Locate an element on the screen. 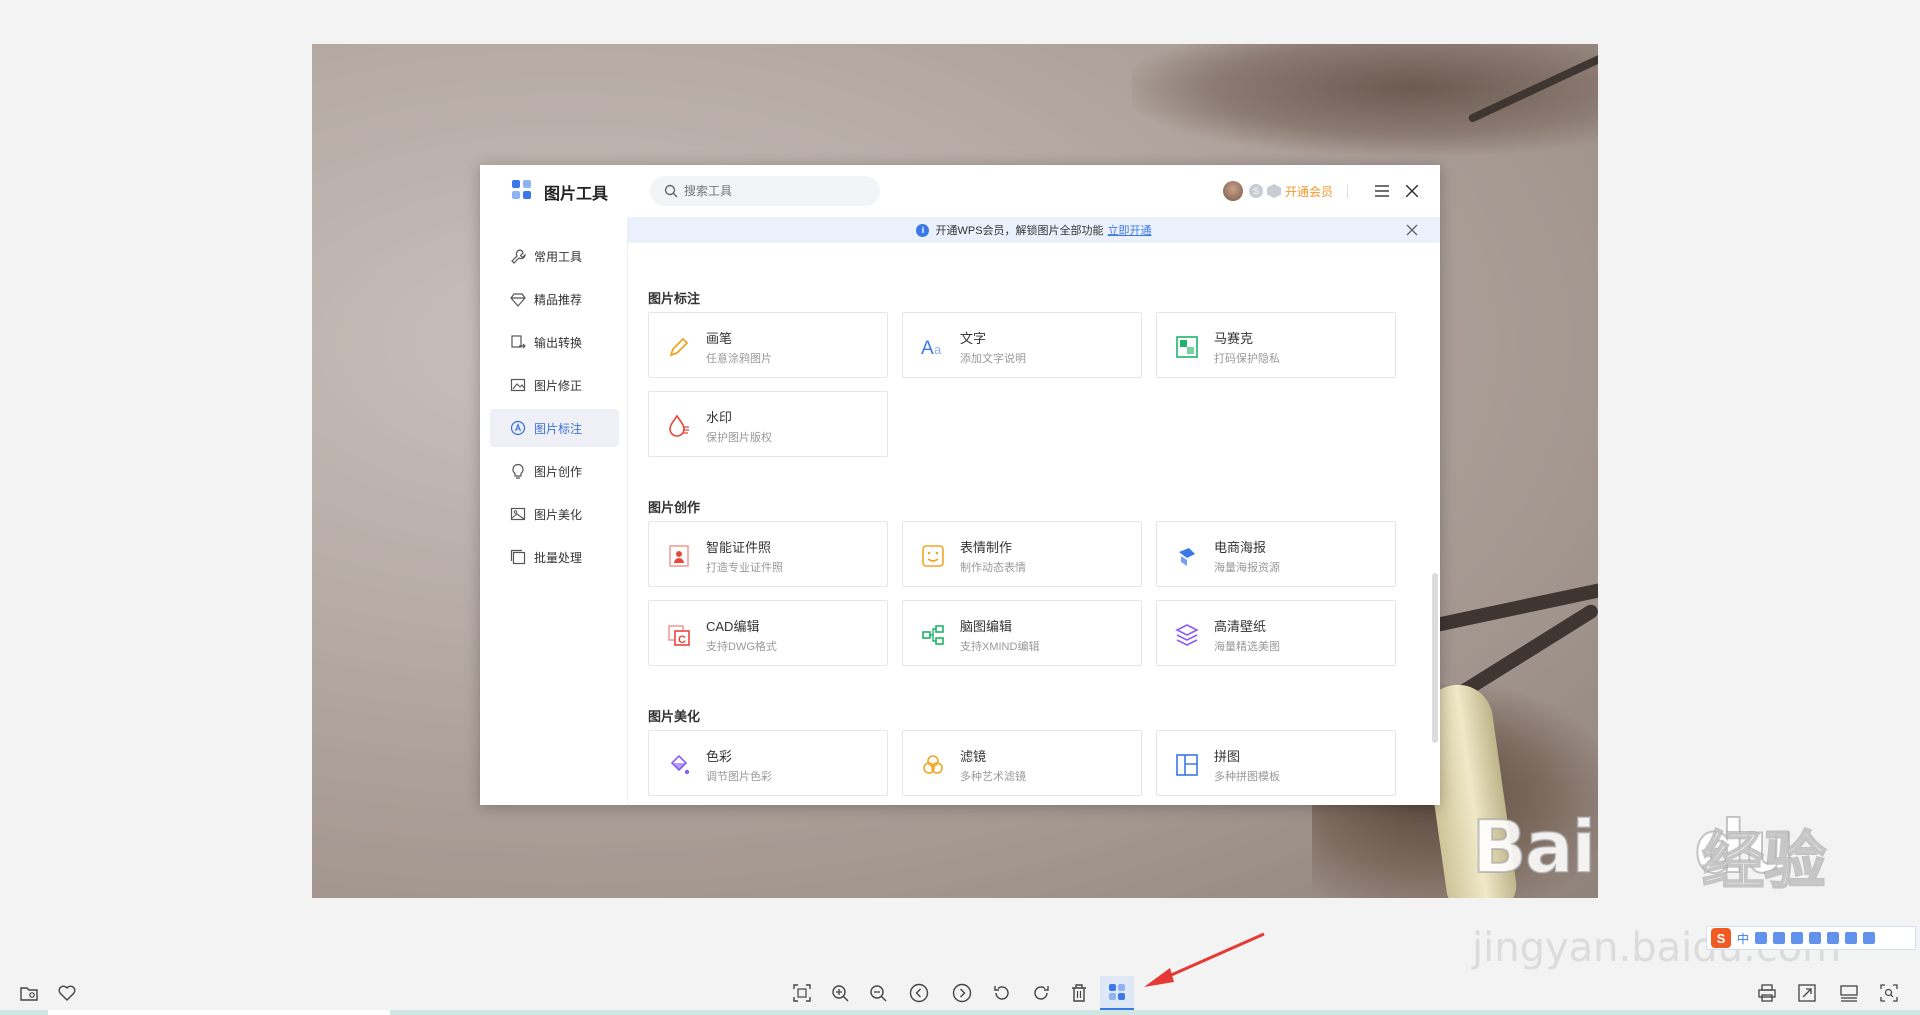  image-tools-button is located at coordinates (1117, 993).